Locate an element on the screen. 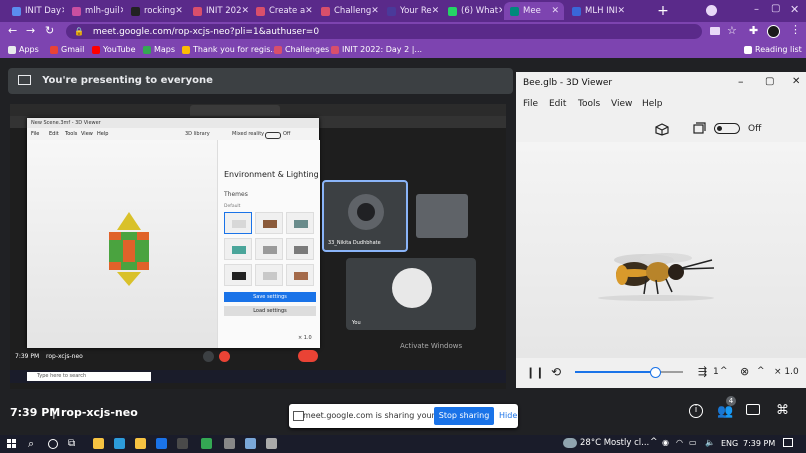 The height and width of the screenshot is (453, 806). wifi-icon: ◠ is located at coordinates (679, 442).